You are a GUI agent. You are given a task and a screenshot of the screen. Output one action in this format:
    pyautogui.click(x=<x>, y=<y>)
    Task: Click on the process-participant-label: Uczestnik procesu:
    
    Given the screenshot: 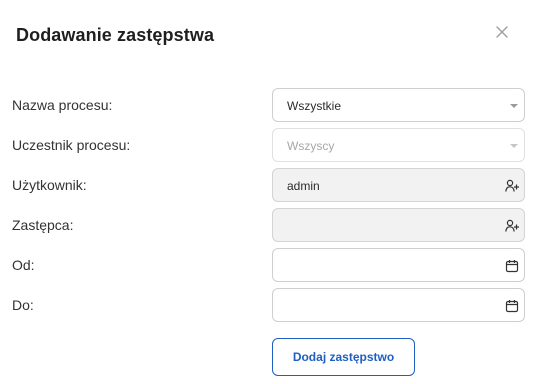 What is the action you would take?
    pyautogui.click(x=71, y=145)
    